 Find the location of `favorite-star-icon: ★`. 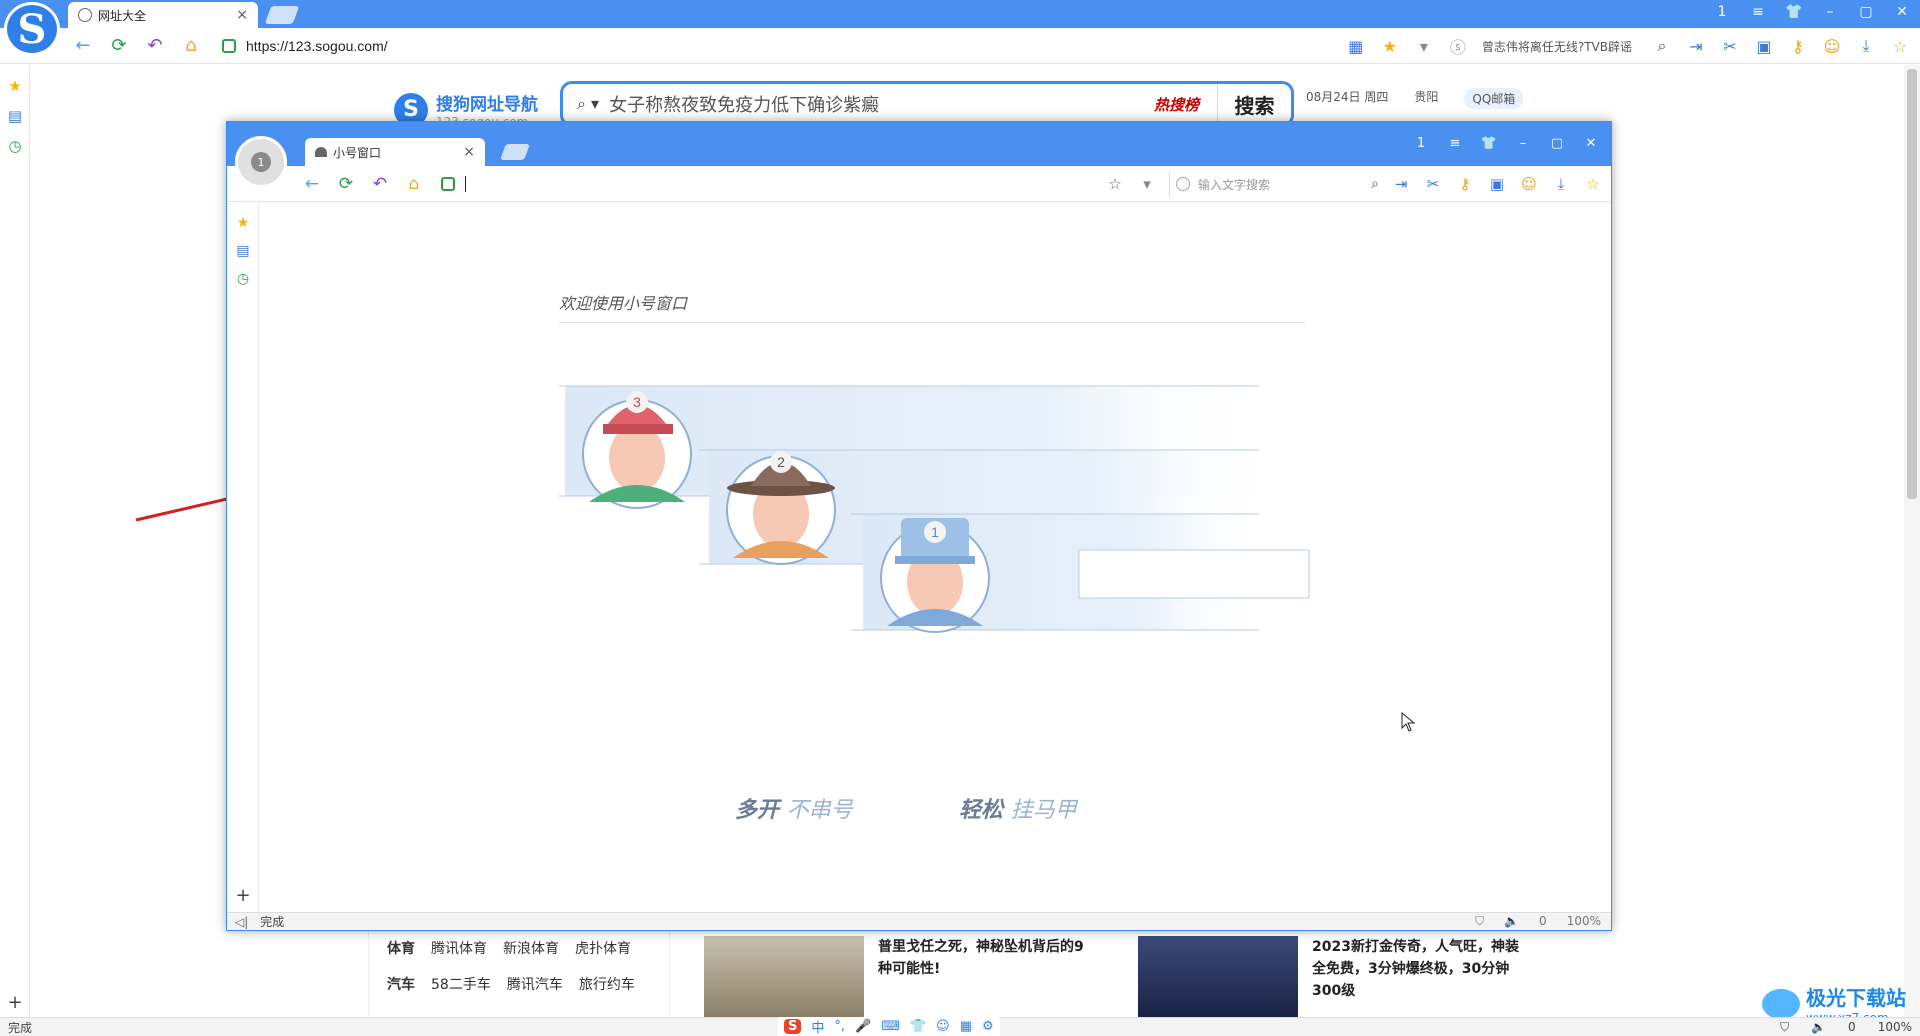

favorite-star-icon: ★ is located at coordinates (1390, 46).